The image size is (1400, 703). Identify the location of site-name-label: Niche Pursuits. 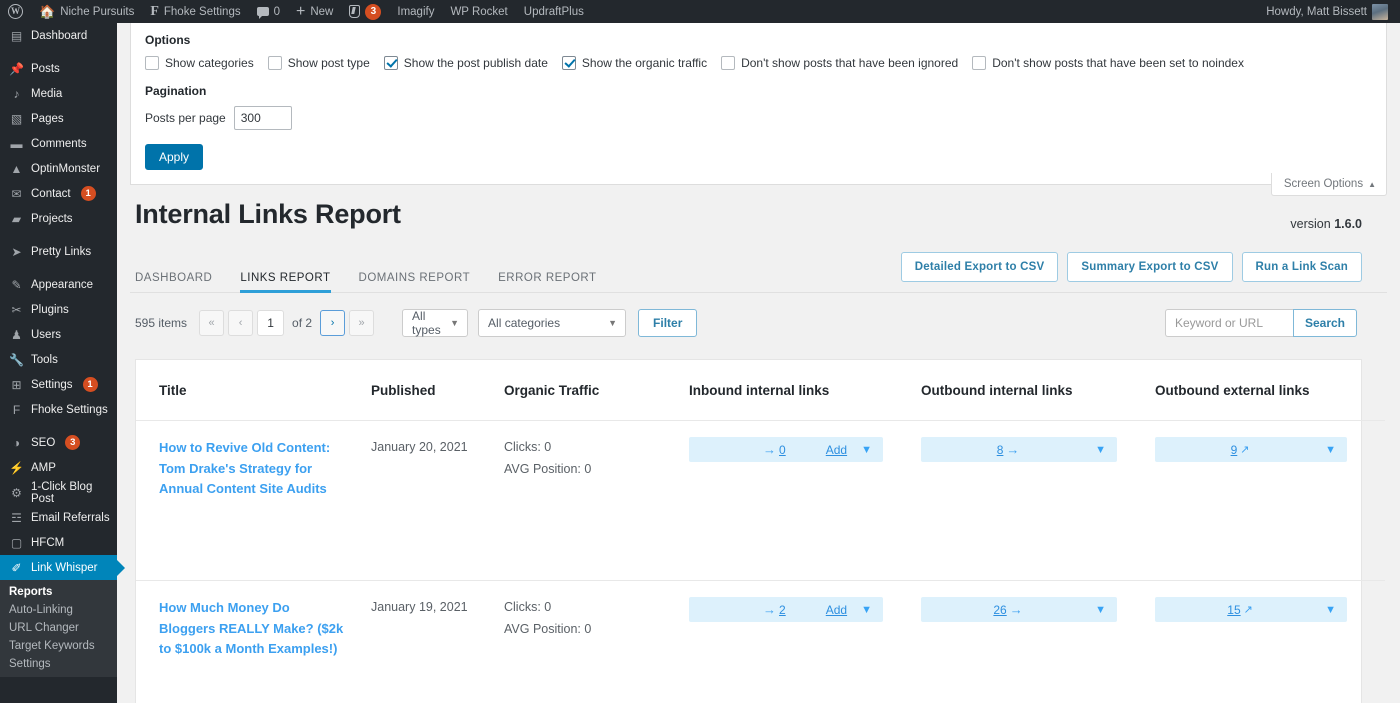
(97, 11).